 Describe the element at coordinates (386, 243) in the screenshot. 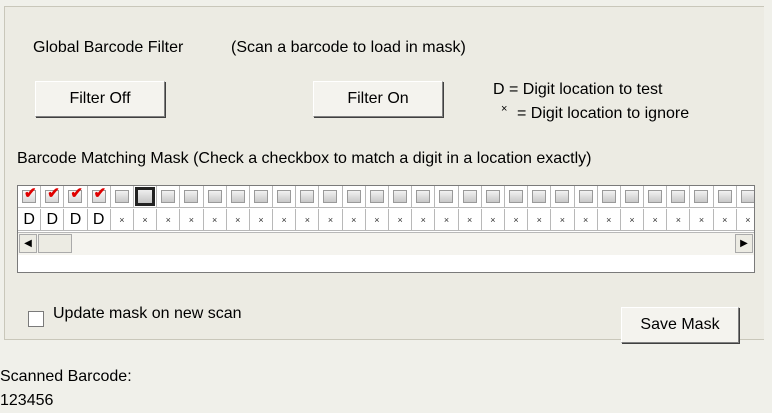

I see `horizontal-scrollbar: ◀ ▶` at that location.